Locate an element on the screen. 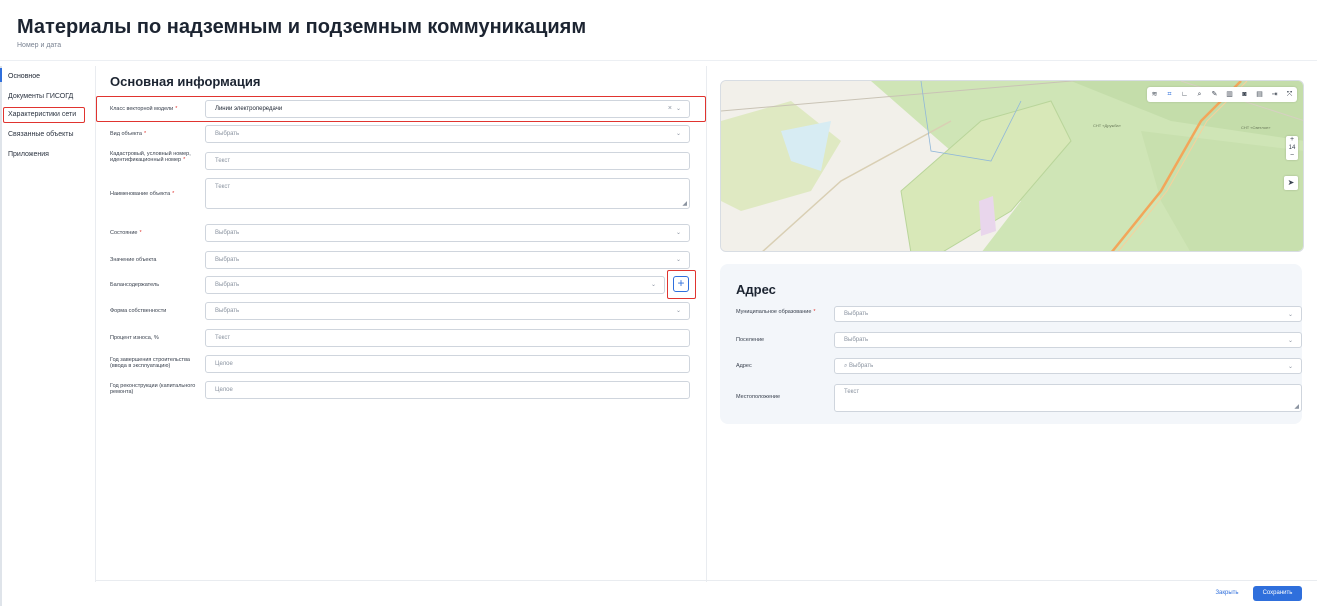 Image resolution: width=1317 pixels, height=609 pixels. sidebar-item-attachments: Приложения is located at coordinates (45, 156).